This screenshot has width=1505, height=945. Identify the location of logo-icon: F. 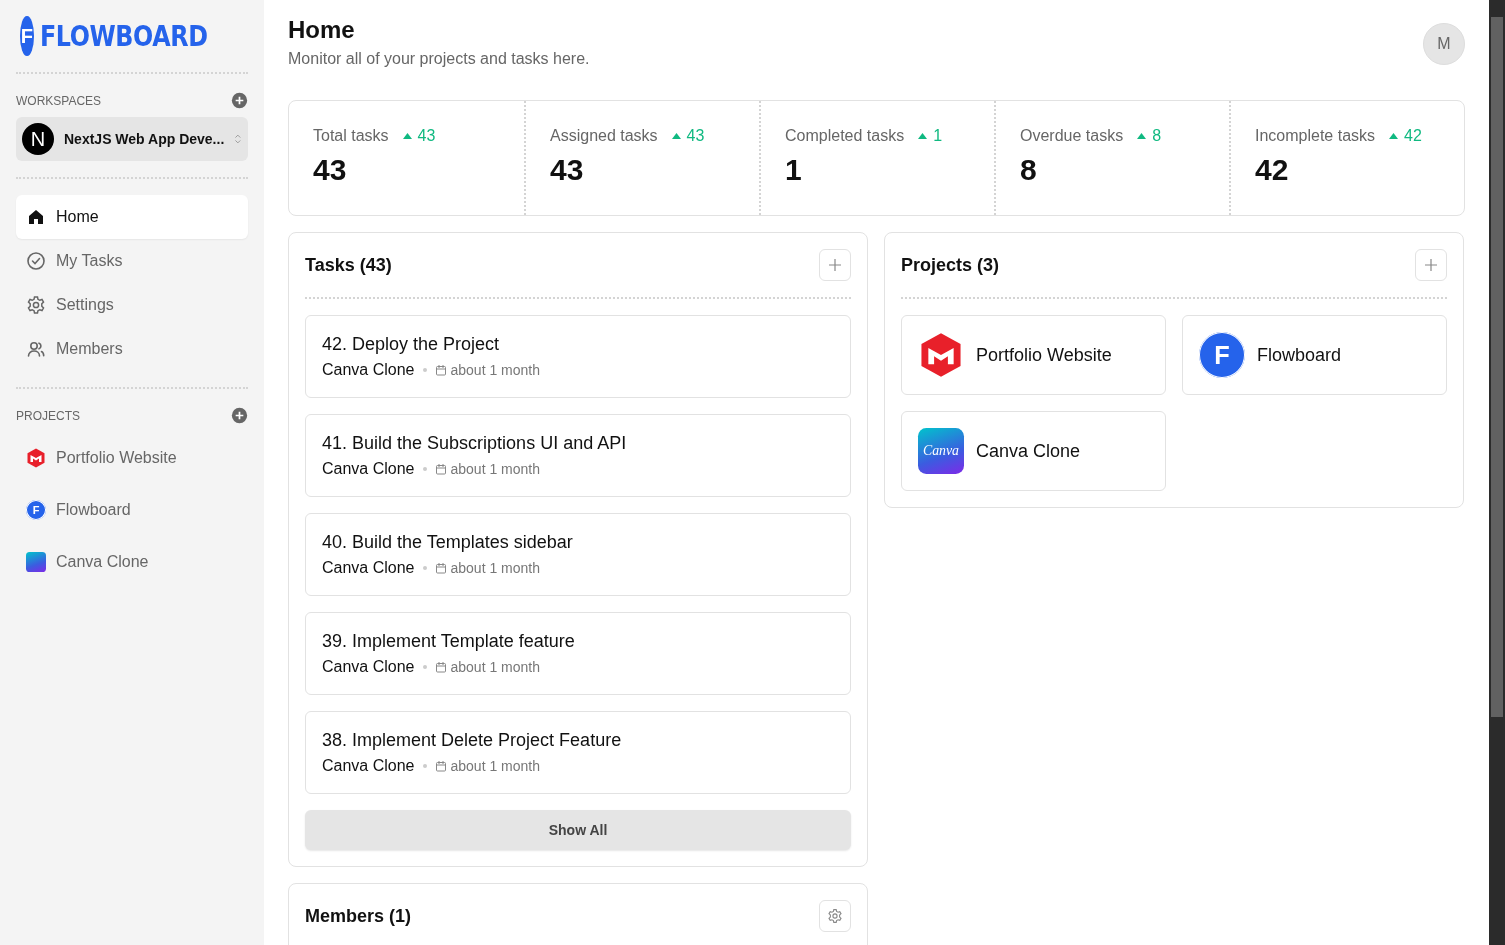
(27, 36).